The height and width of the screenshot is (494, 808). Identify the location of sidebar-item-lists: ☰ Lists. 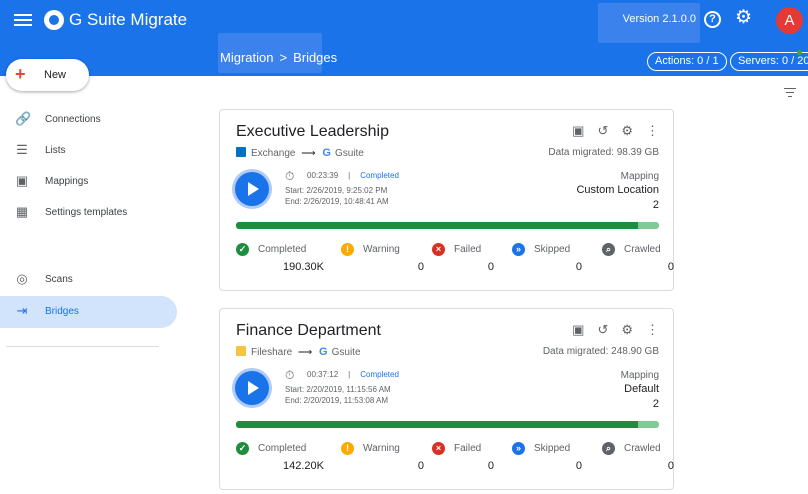
(88, 151).